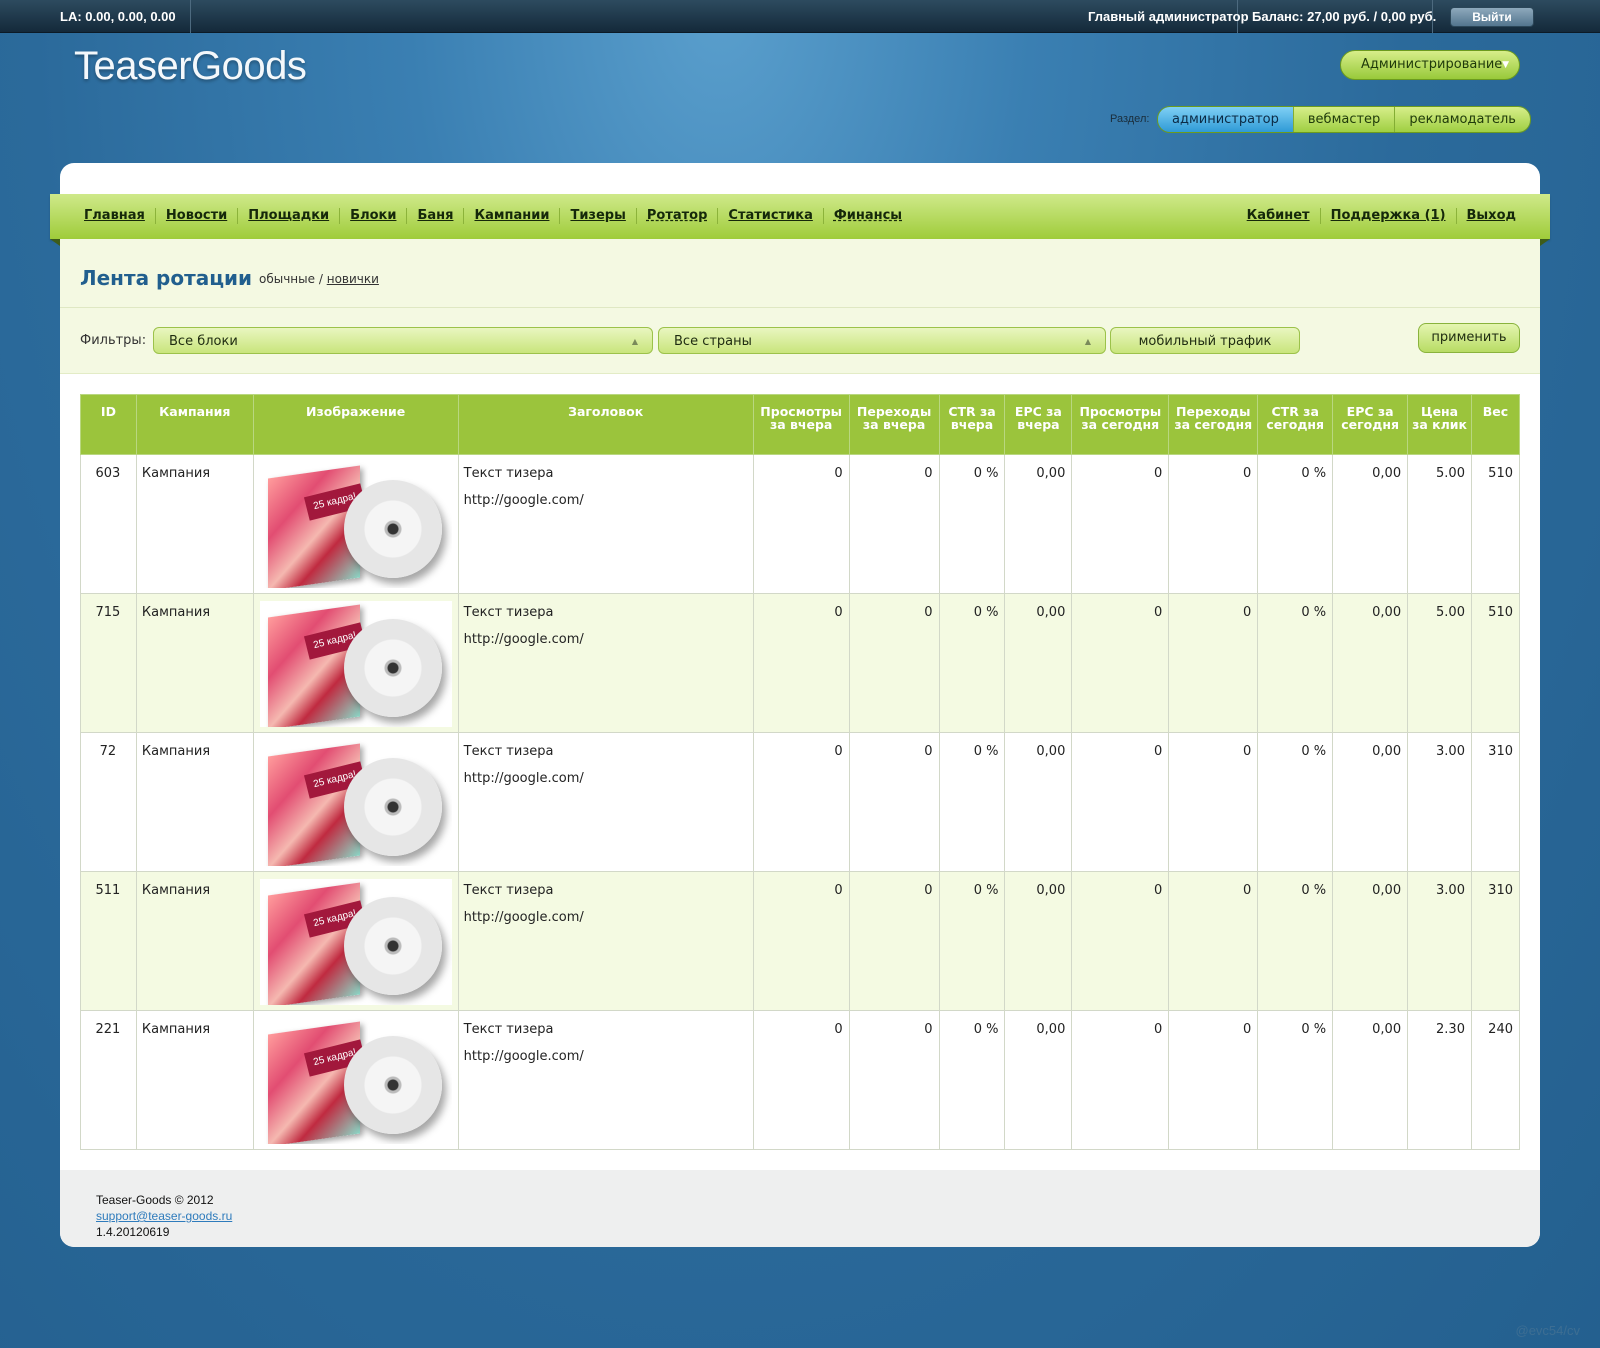  I want to click on nav-item-finance: Финансы, so click(867, 216).